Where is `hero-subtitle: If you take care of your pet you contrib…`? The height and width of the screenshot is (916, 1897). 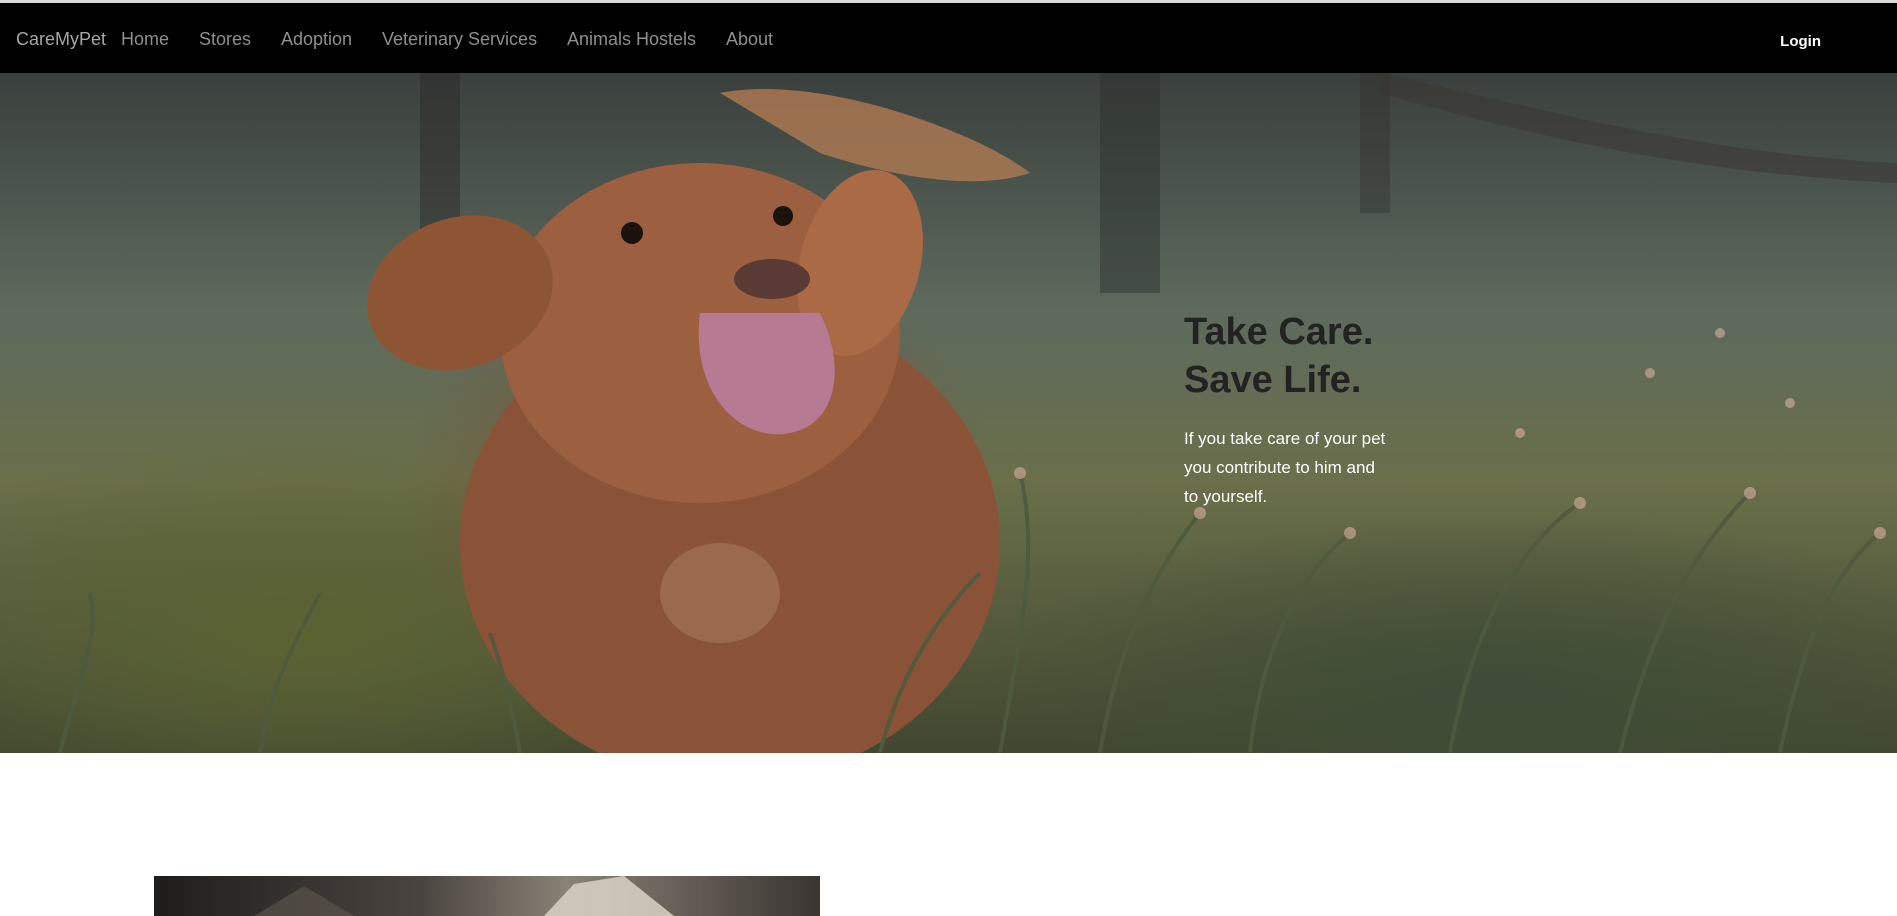 hero-subtitle: If you take care of your pet you contrib… is located at coordinates (1314, 467).